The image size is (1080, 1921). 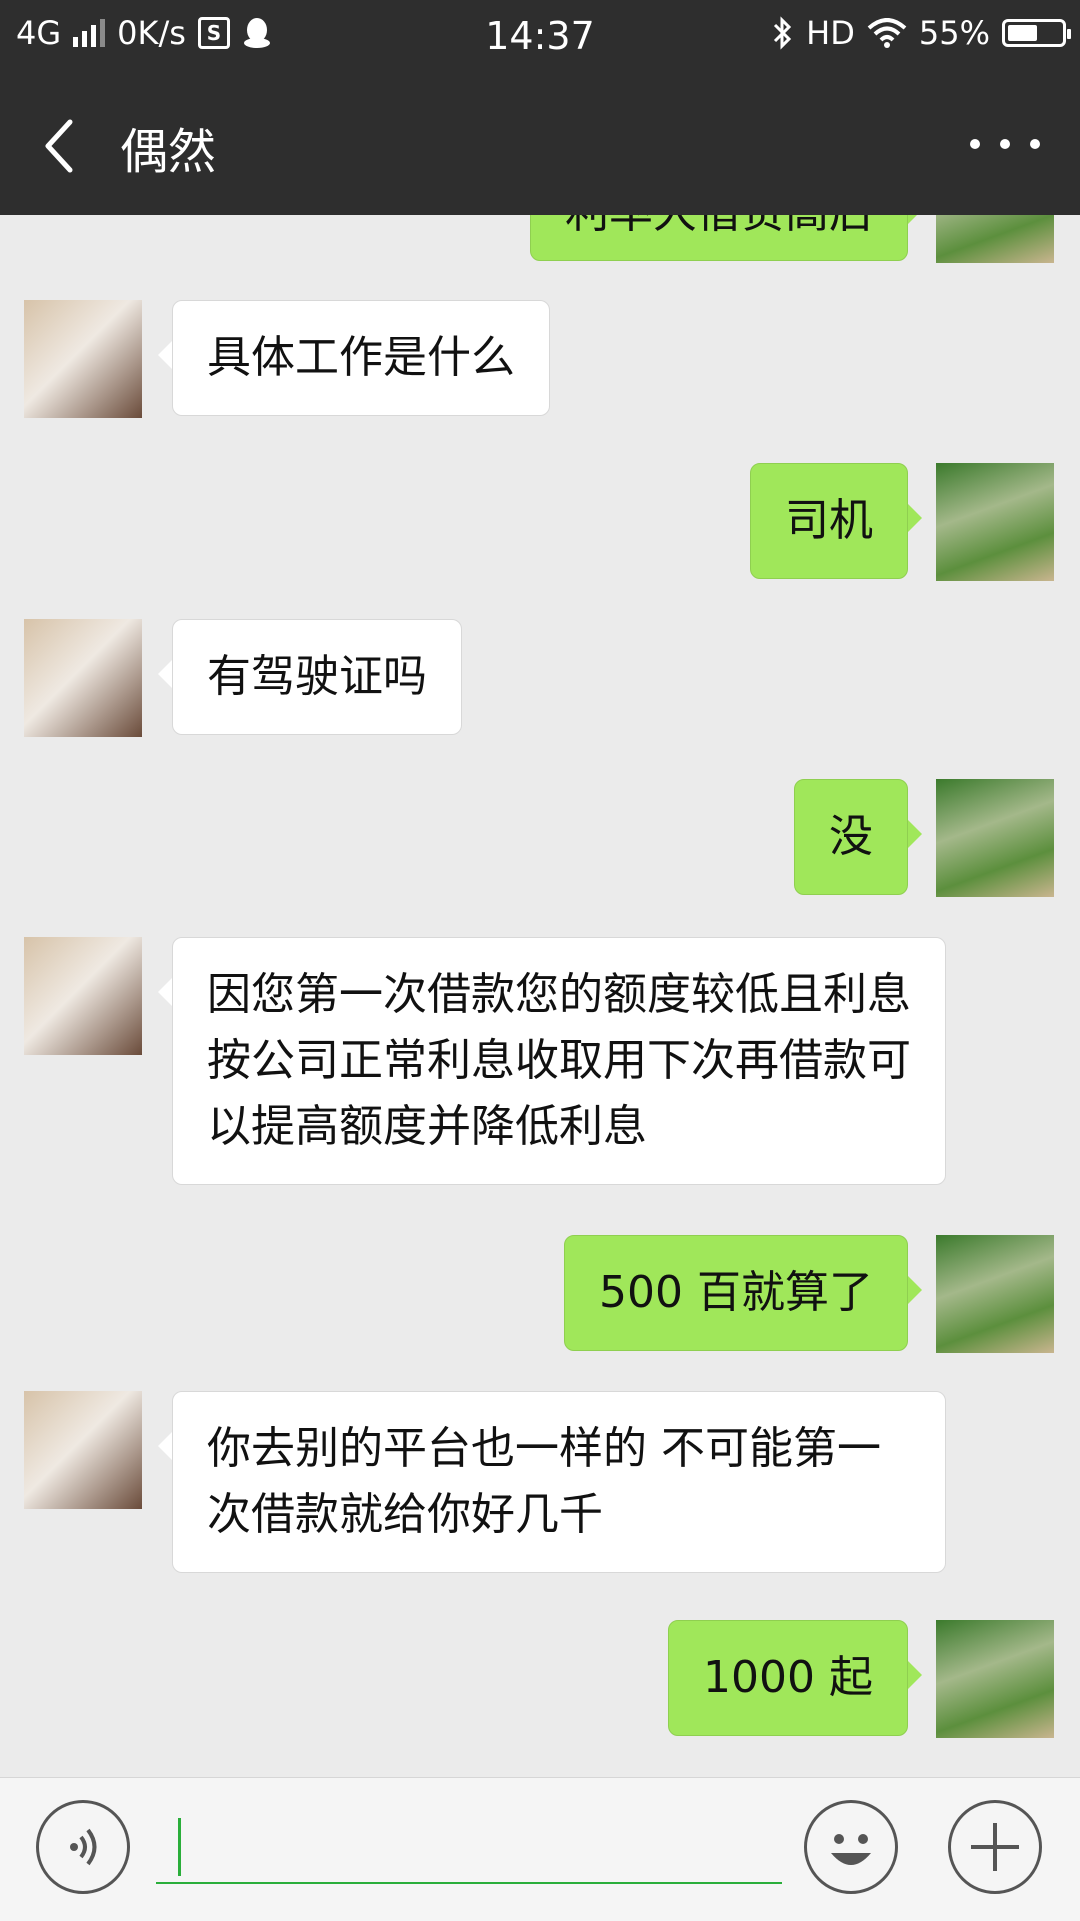 What do you see at coordinates (310, 677) in the screenshot?
I see `message-bubble-incoming: 有驾驶证吗` at bounding box center [310, 677].